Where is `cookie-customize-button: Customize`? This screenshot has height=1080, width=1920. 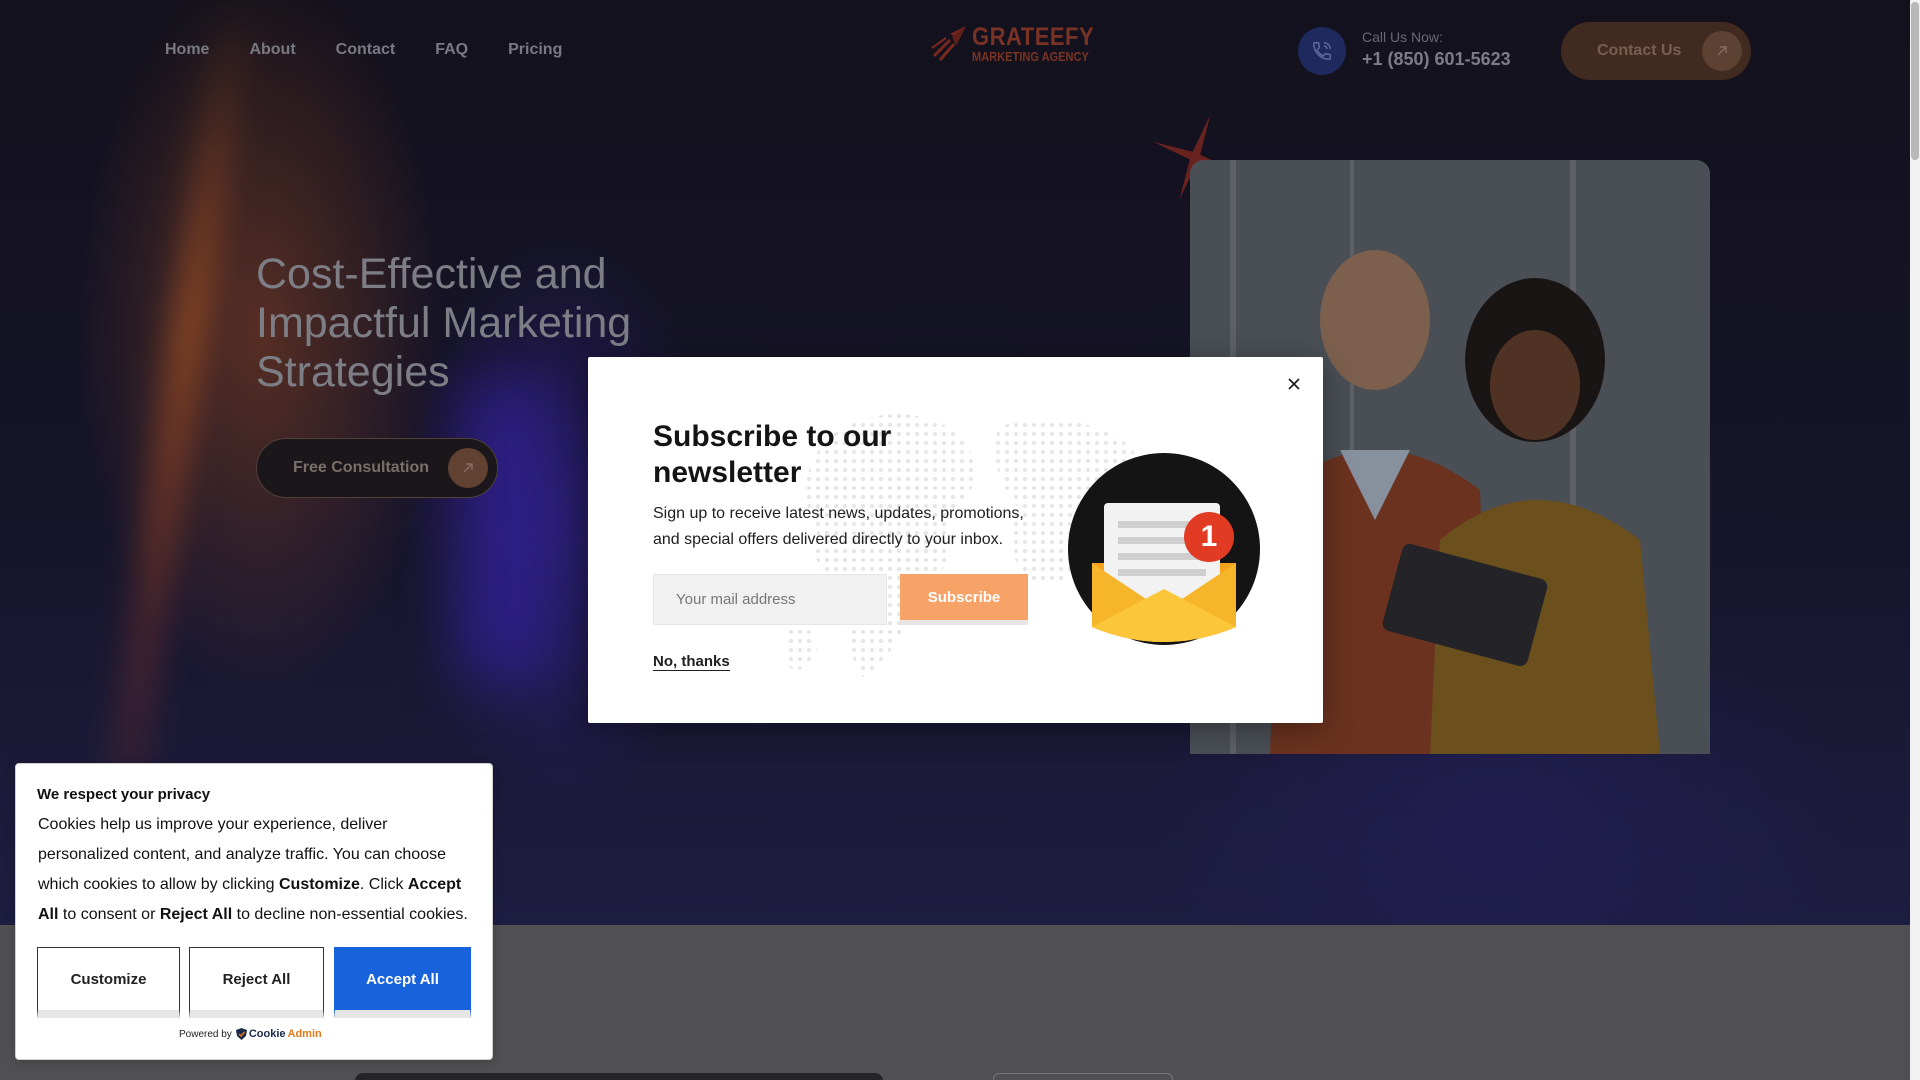
cookie-customize-button: Customize is located at coordinates (108, 982).